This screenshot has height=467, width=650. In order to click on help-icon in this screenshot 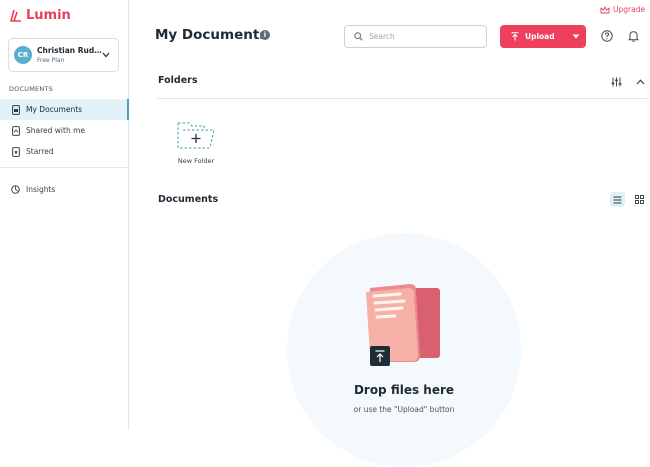, I will do `click(607, 36)`.